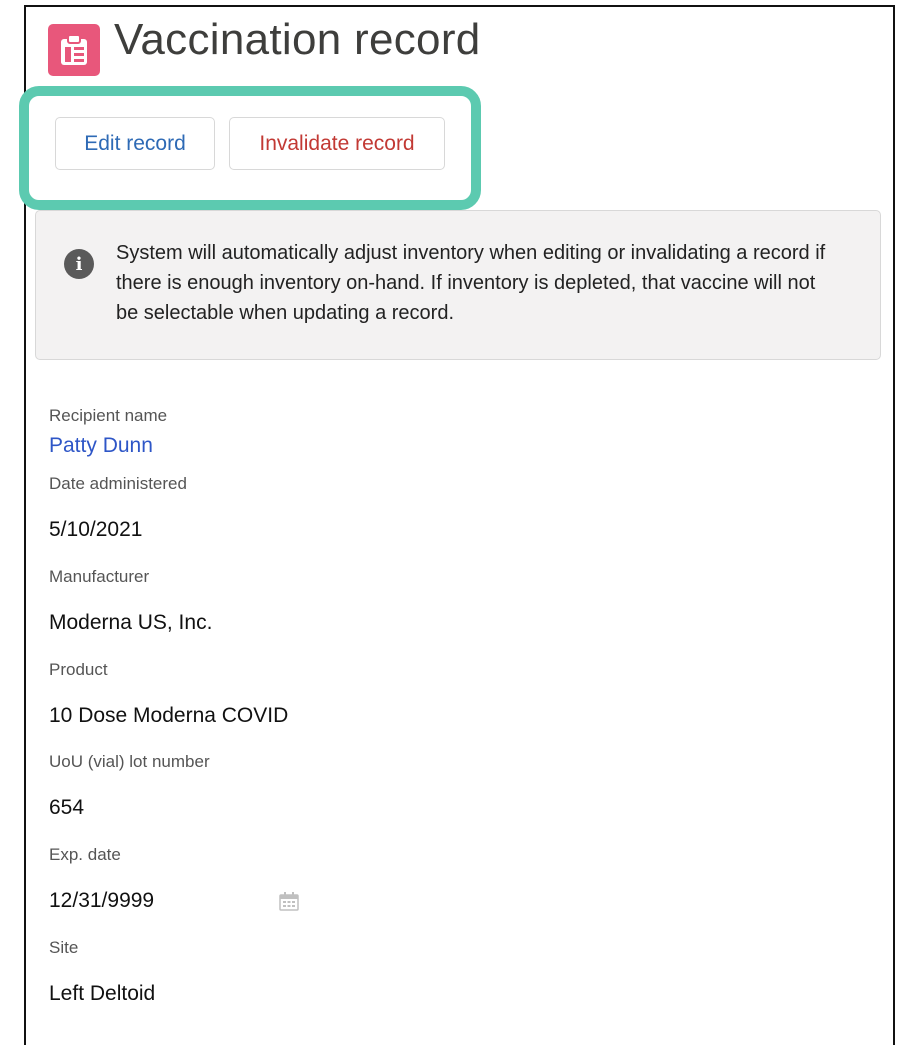  I want to click on manufacturer-label: Manufacturer, so click(99, 576).